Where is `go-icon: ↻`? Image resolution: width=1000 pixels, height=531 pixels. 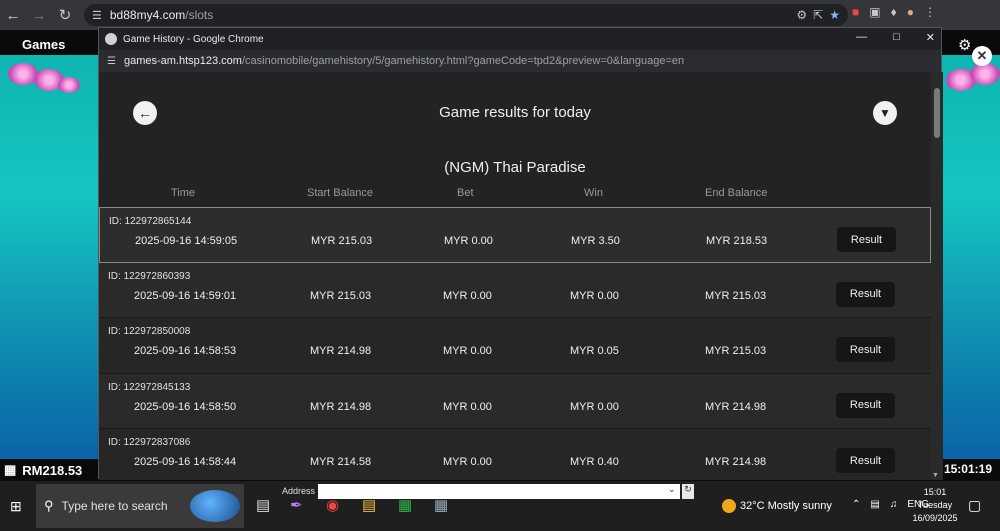
go-icon: ↻ is located at coordinates (688, 491).